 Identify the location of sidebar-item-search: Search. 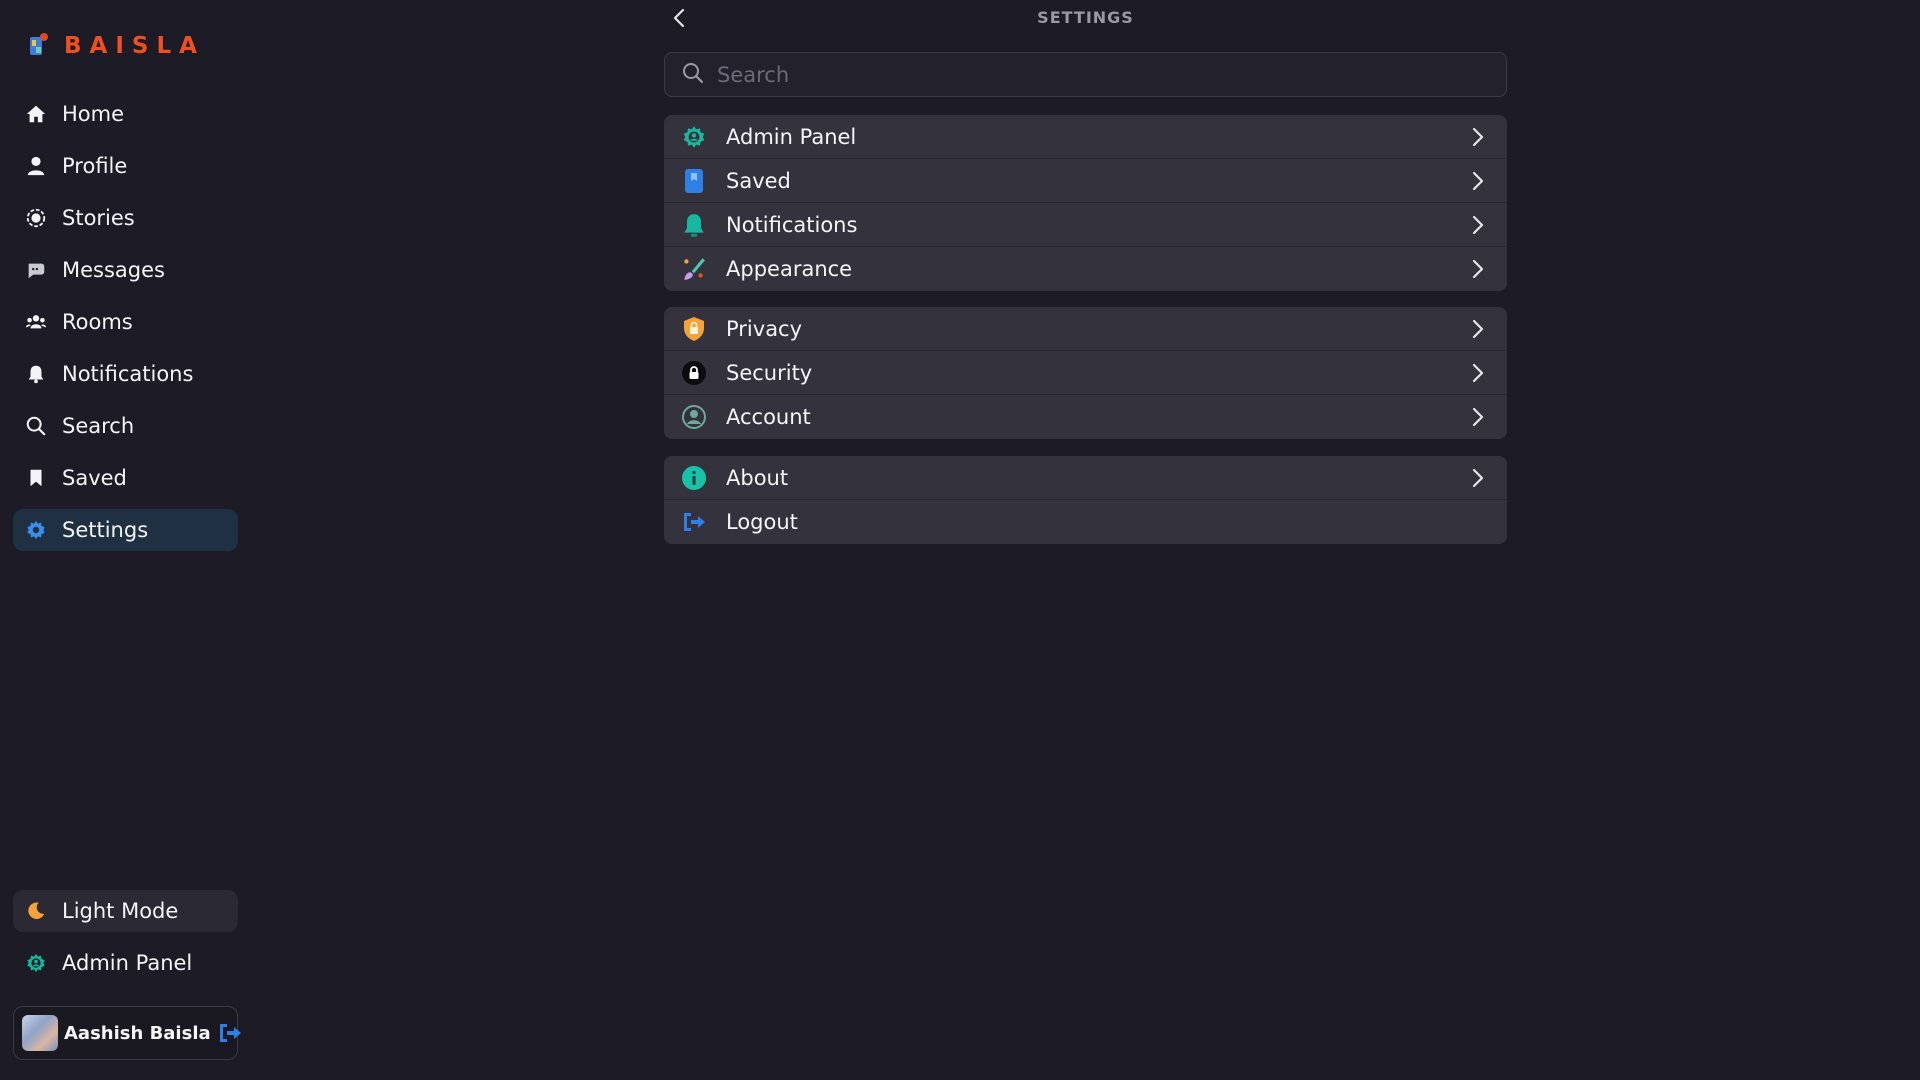
(125, 426).